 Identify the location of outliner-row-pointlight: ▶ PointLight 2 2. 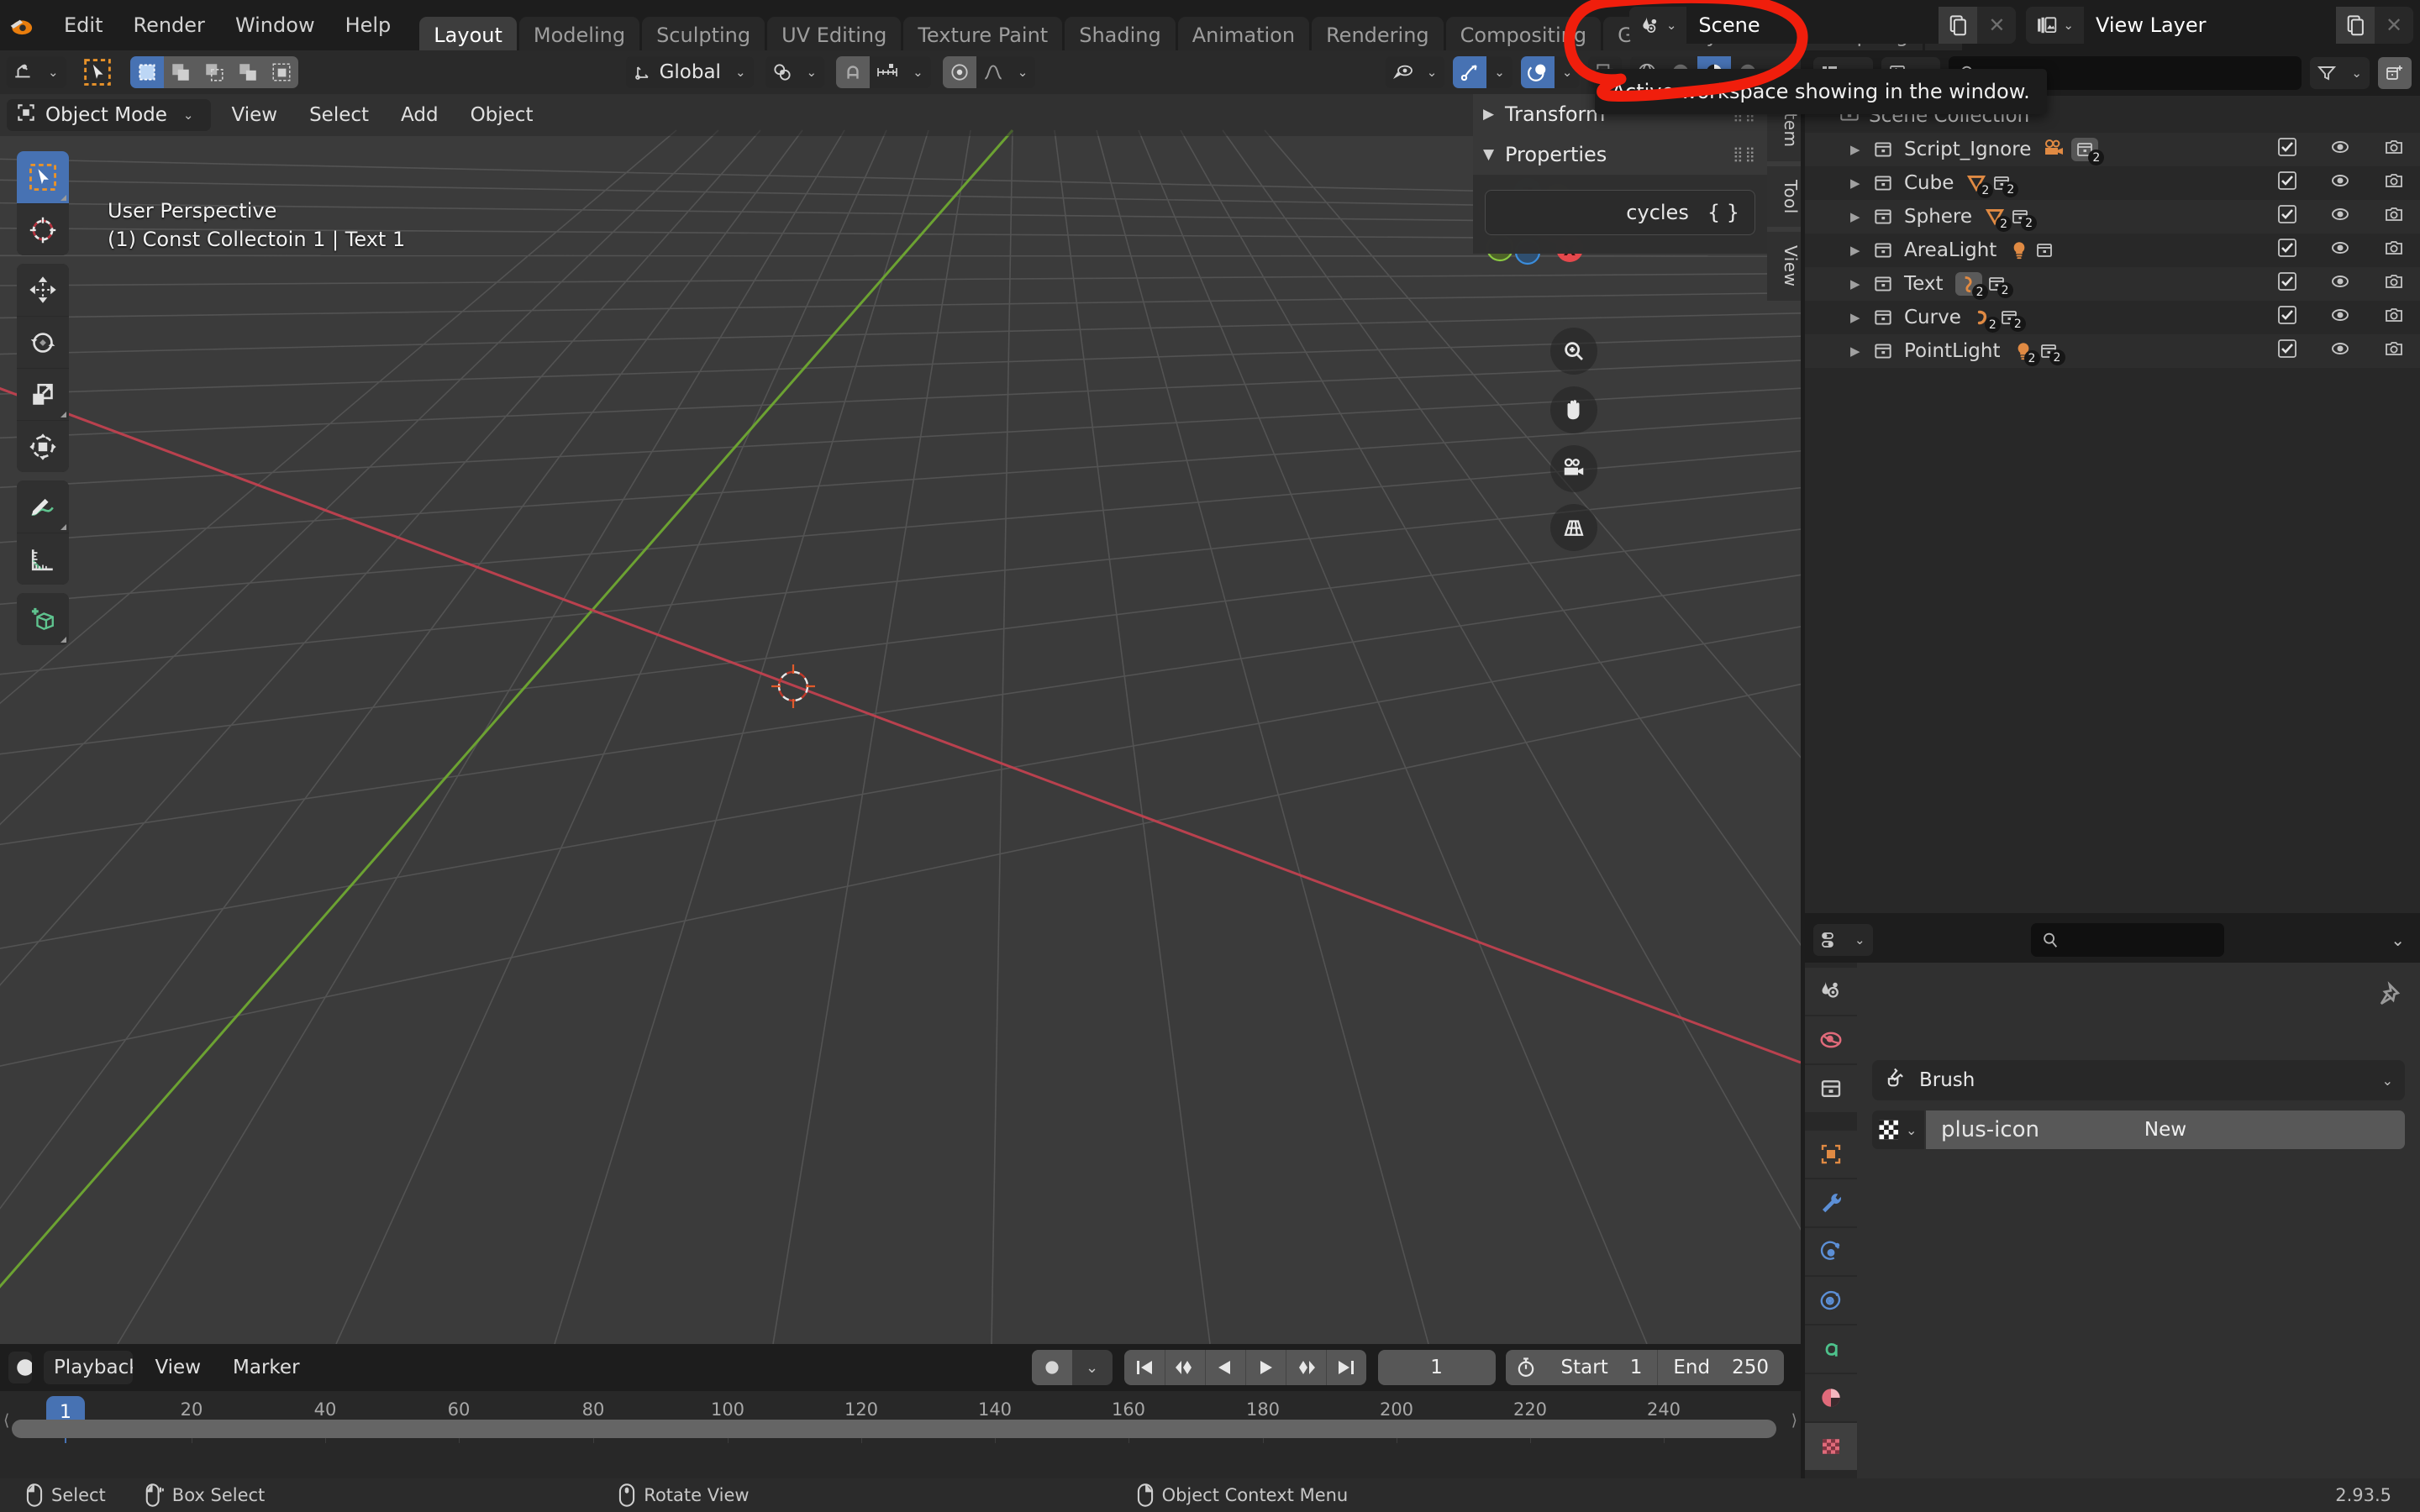
(2112, 351).